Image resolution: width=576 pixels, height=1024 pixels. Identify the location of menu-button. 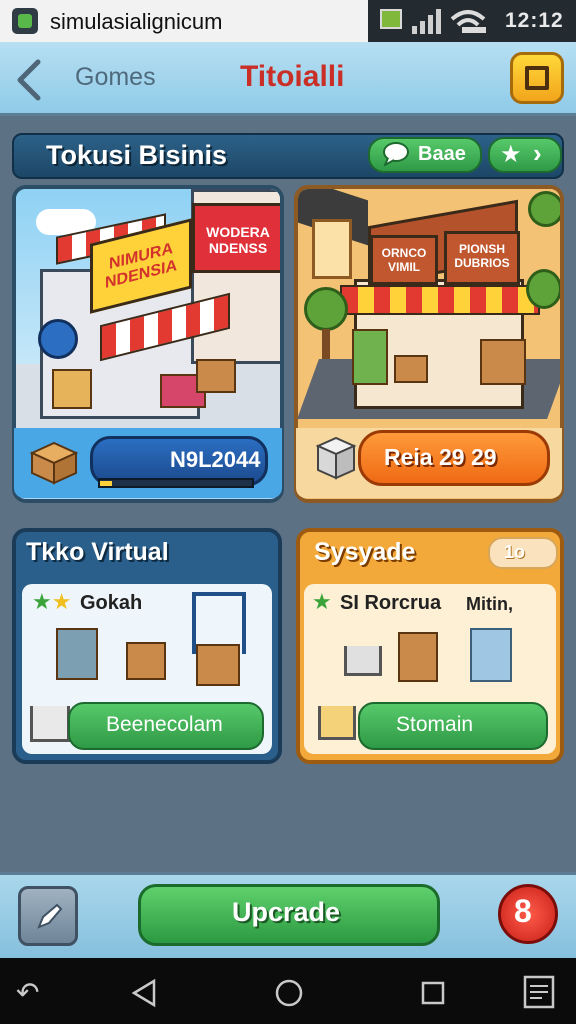
(537, 78).